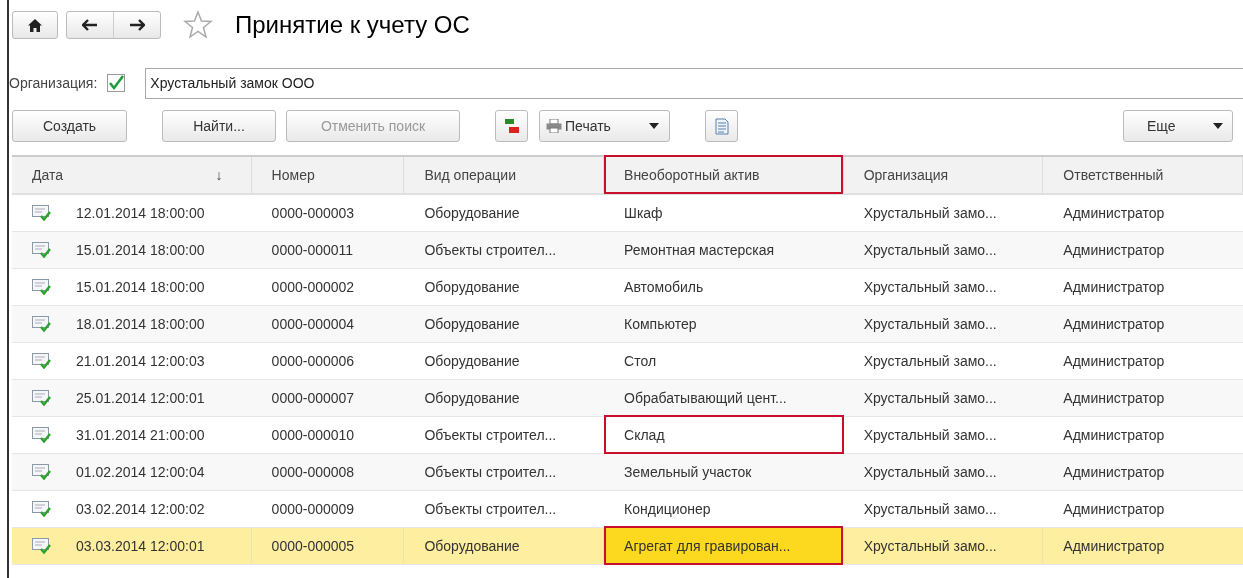 This screenshot has width=1243, height=578. Describe the element at coordinates (313, 324) in the screenshot. I see `table-cell-text: 0000-000004` at that location.